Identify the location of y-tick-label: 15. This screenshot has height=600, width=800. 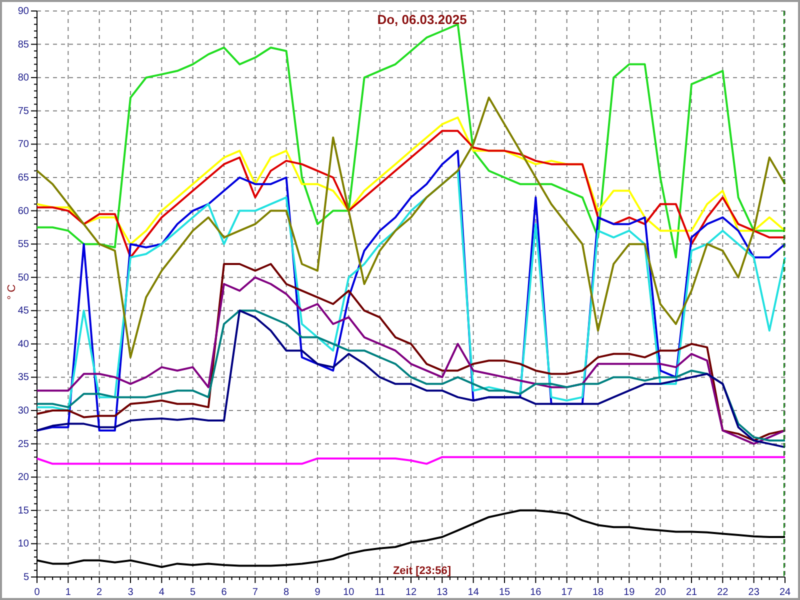
(23, 510).